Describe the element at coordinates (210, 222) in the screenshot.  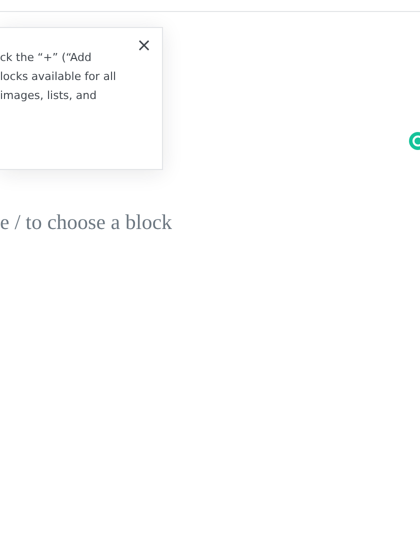
I see `block-placeholder: e / to choose a block` at that location.